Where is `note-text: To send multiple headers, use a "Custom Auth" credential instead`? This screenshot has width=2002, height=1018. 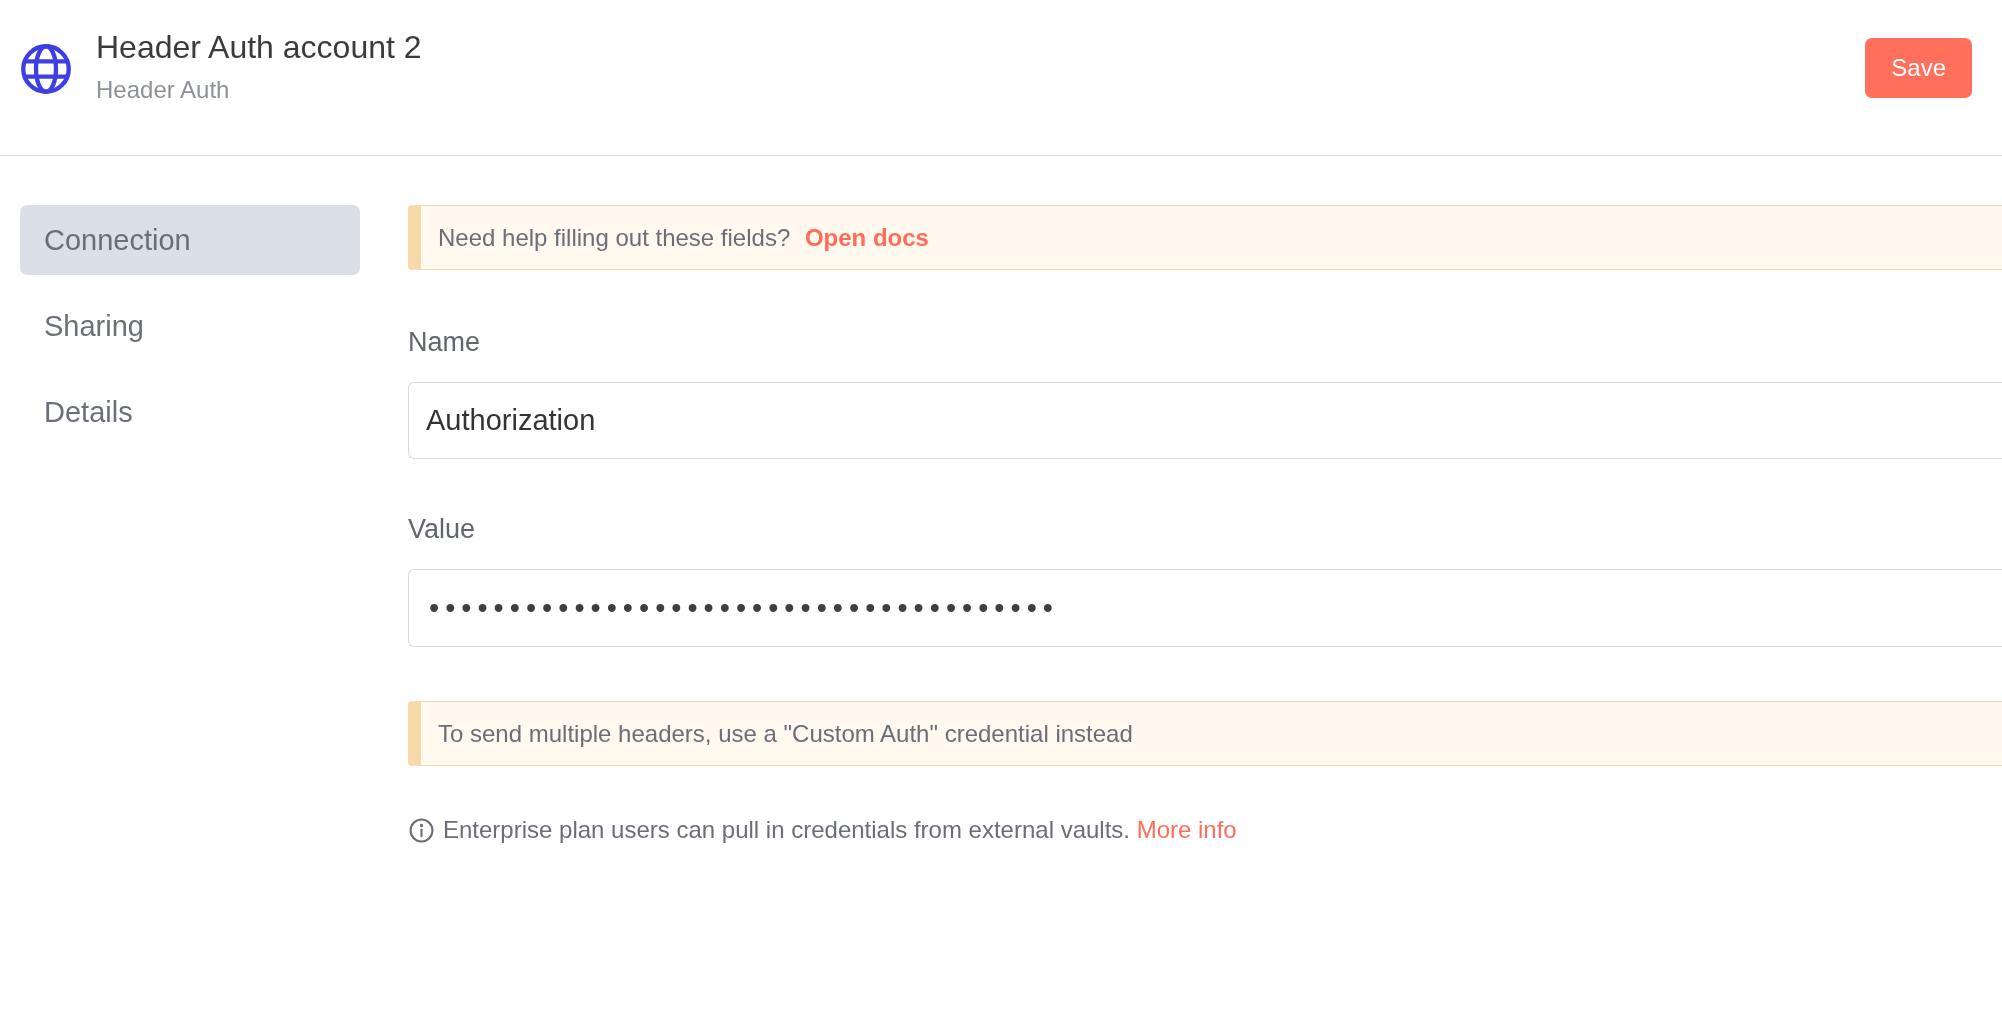 note-text: To send multiple headers, use a "Custom Auth" credential instead is located at coordinates (785, 733).